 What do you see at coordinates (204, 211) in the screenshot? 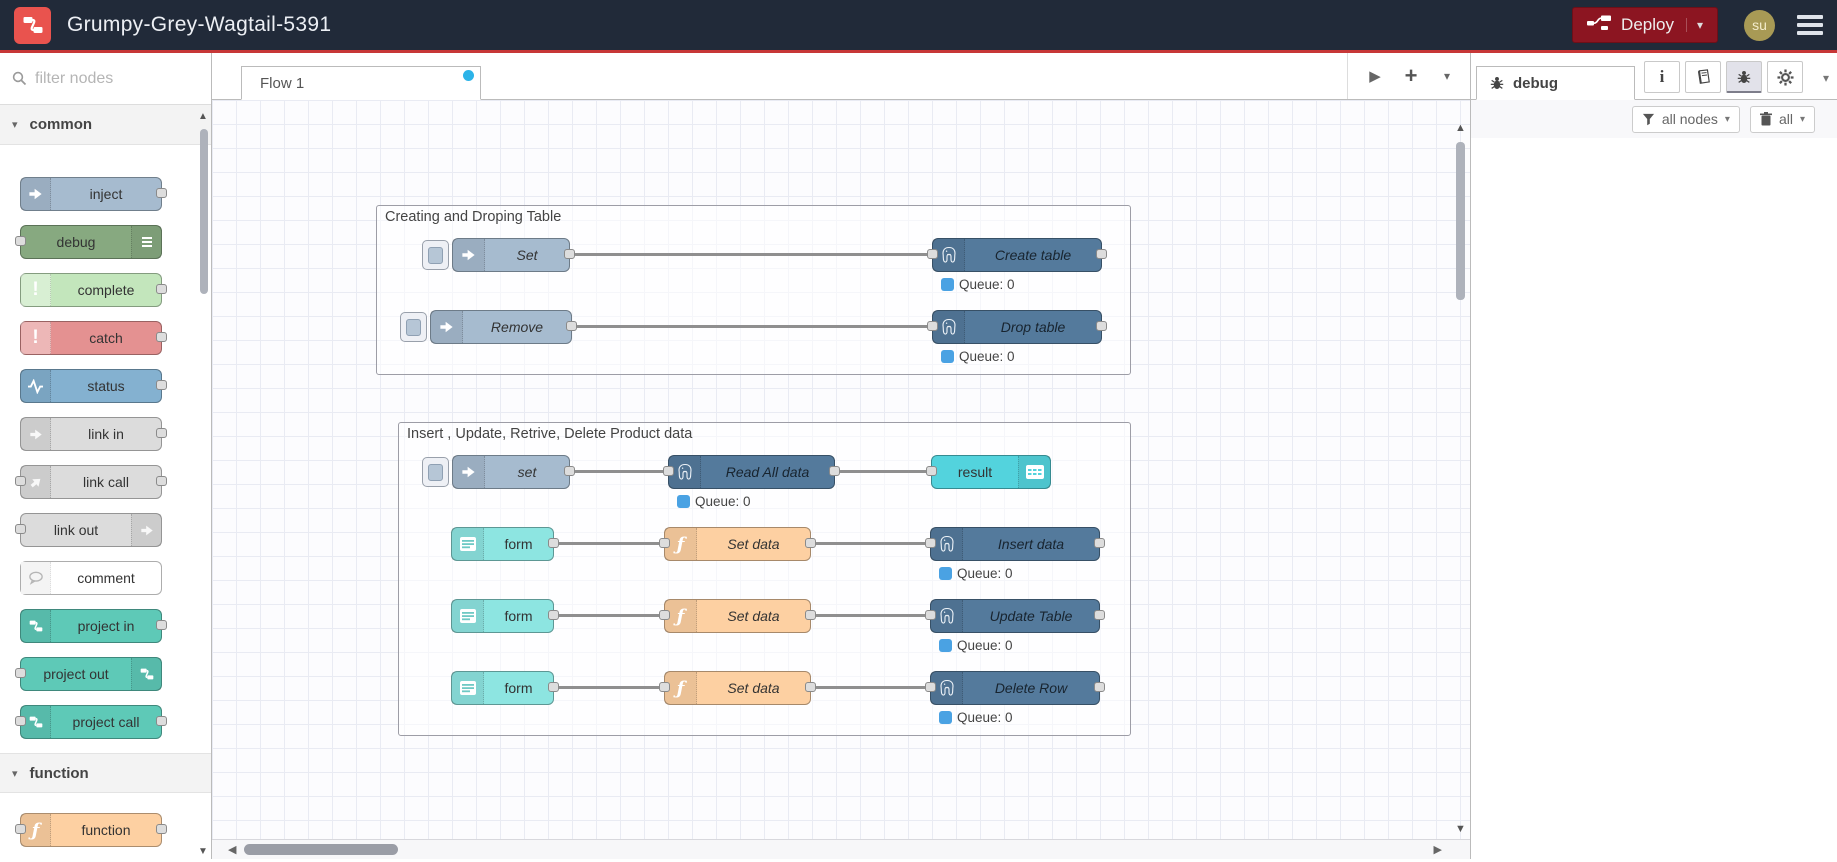
I see `palette-scroll-thumb` at bounding box center [204, 211].